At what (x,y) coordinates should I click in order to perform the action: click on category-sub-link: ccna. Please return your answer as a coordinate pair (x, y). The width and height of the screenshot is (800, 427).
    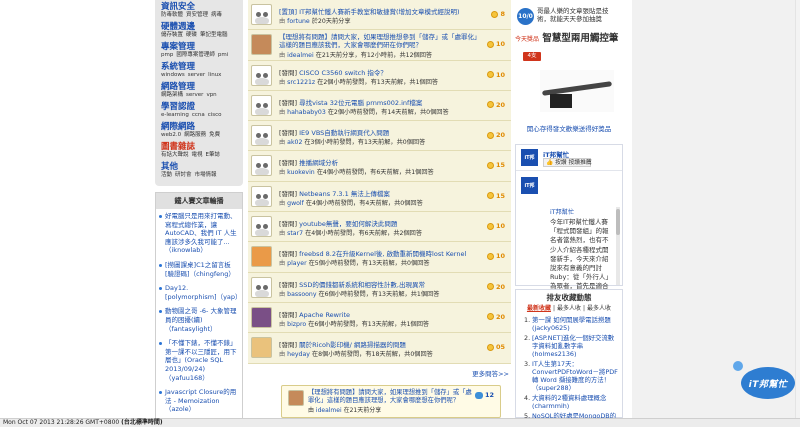
    Looking at the image, I should click on (198, 115).